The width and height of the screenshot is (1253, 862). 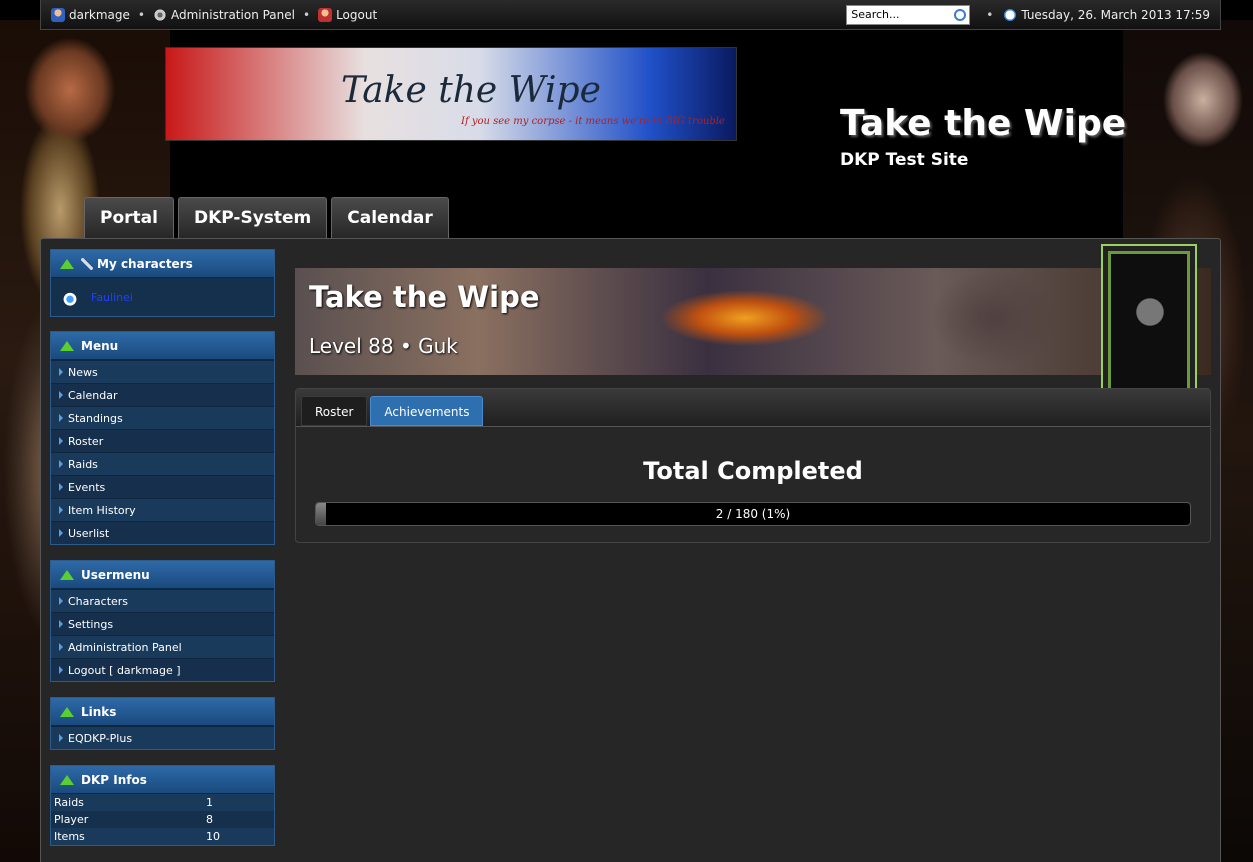 I want to click on menu-item-label: Roster, so click(x=86, y=441).